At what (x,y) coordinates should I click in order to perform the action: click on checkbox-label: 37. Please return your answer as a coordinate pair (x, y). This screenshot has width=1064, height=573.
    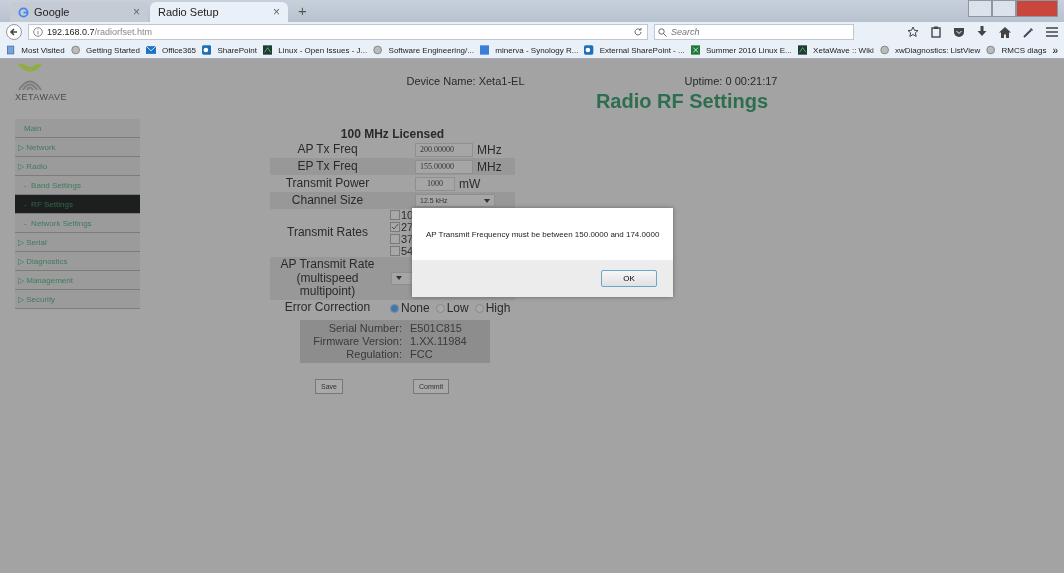
    Looking at the image, I should click on (407, 239).